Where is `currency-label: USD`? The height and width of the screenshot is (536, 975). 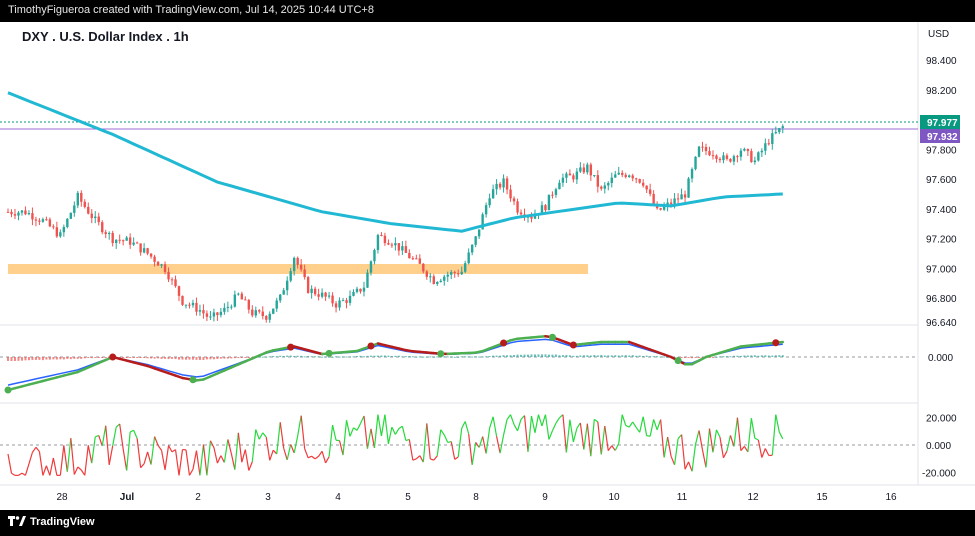
currency-label: USD is located at coordinates (938, 34).